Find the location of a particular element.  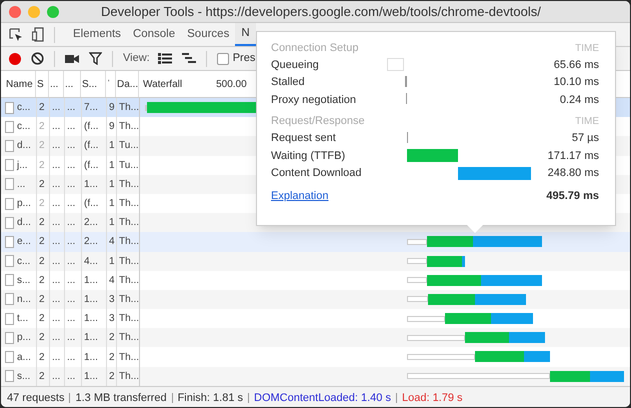

section-heading: Request/Response is located at coordinates (318, 122).